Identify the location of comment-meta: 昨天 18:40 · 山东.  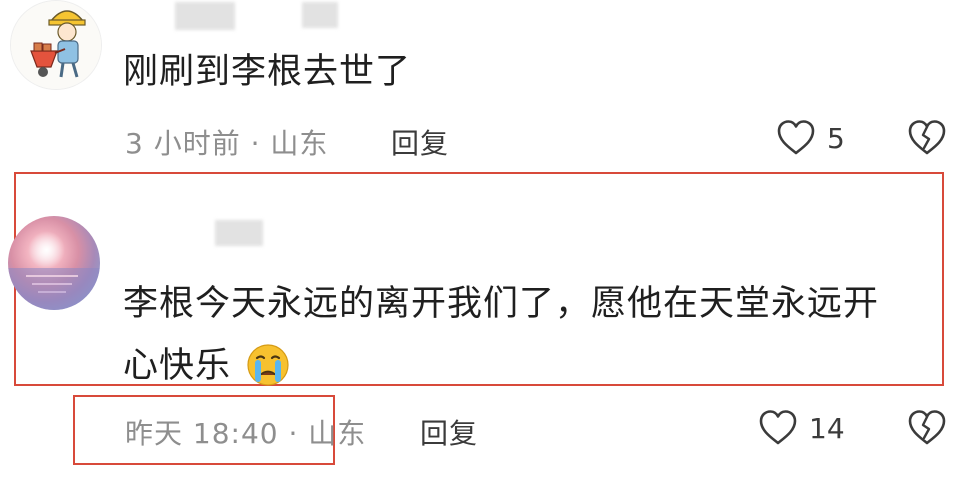
(246, 433).